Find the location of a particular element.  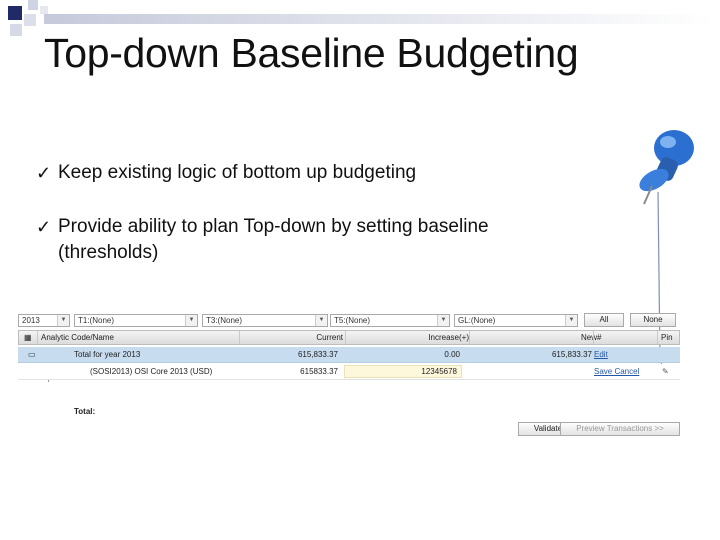

title-rule is located at coordinates (379, 19).